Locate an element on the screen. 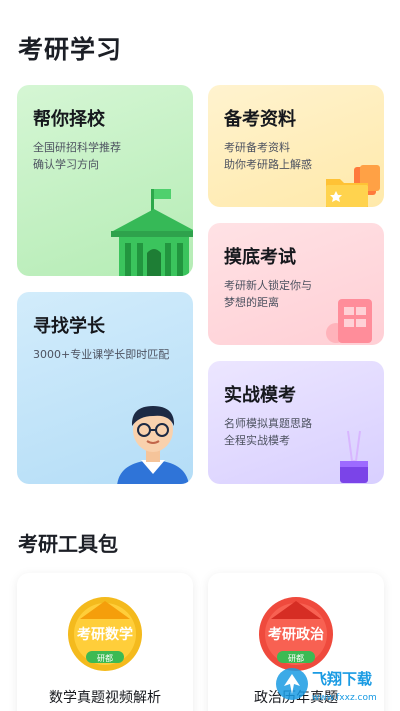 Image resolution: width=400 pixels, height=711 pixels. choose-school-desc: 全国研招科学推荐 确认学习方向 is located at coordinates (77, 156).